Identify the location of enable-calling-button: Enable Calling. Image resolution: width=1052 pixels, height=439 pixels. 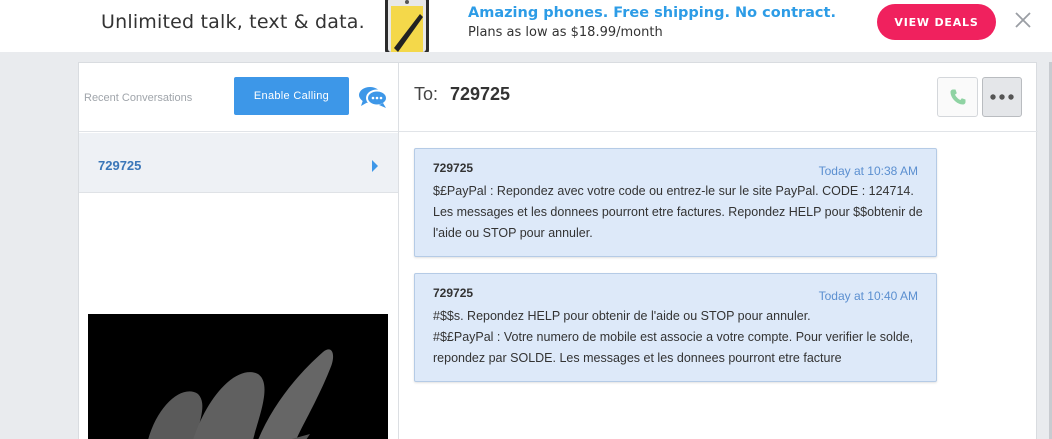
(291, 96).